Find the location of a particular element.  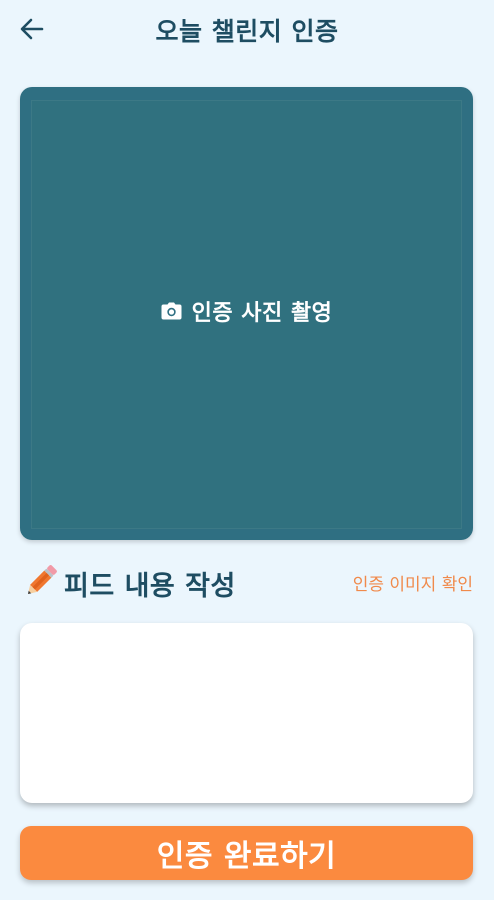

check-image-link: 인증 이미지 확인 is located at coordinates (413, 582).